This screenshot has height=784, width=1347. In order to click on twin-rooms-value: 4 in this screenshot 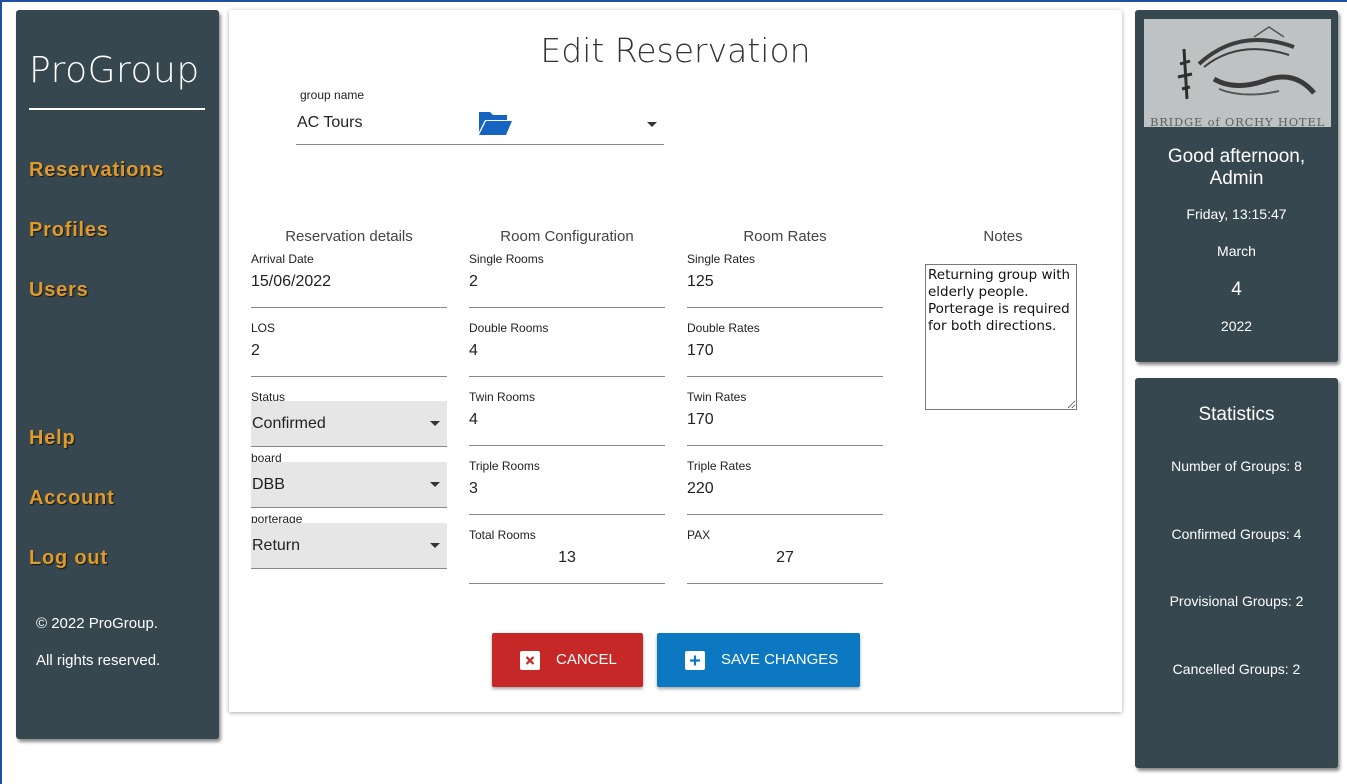, I will do `click(473, 419)`.